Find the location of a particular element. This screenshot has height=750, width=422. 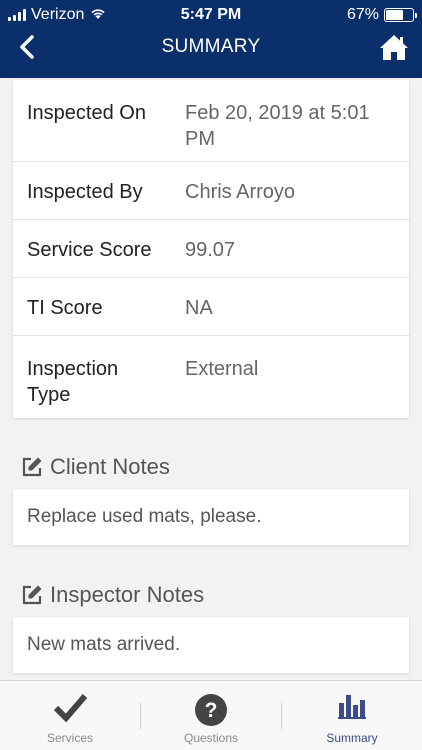

bar-chart-icon is located at coordinates (352, 707).